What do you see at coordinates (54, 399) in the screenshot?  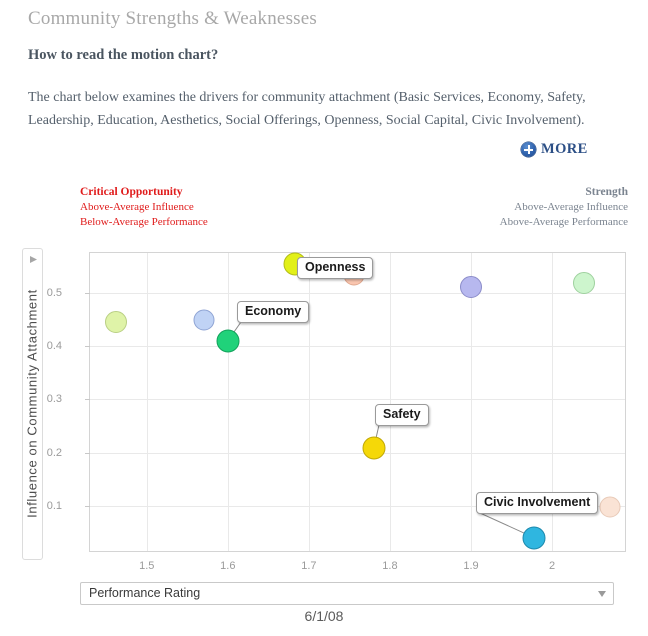 I see `y-tick-label: 0.3` at bounding box center [54, 399].